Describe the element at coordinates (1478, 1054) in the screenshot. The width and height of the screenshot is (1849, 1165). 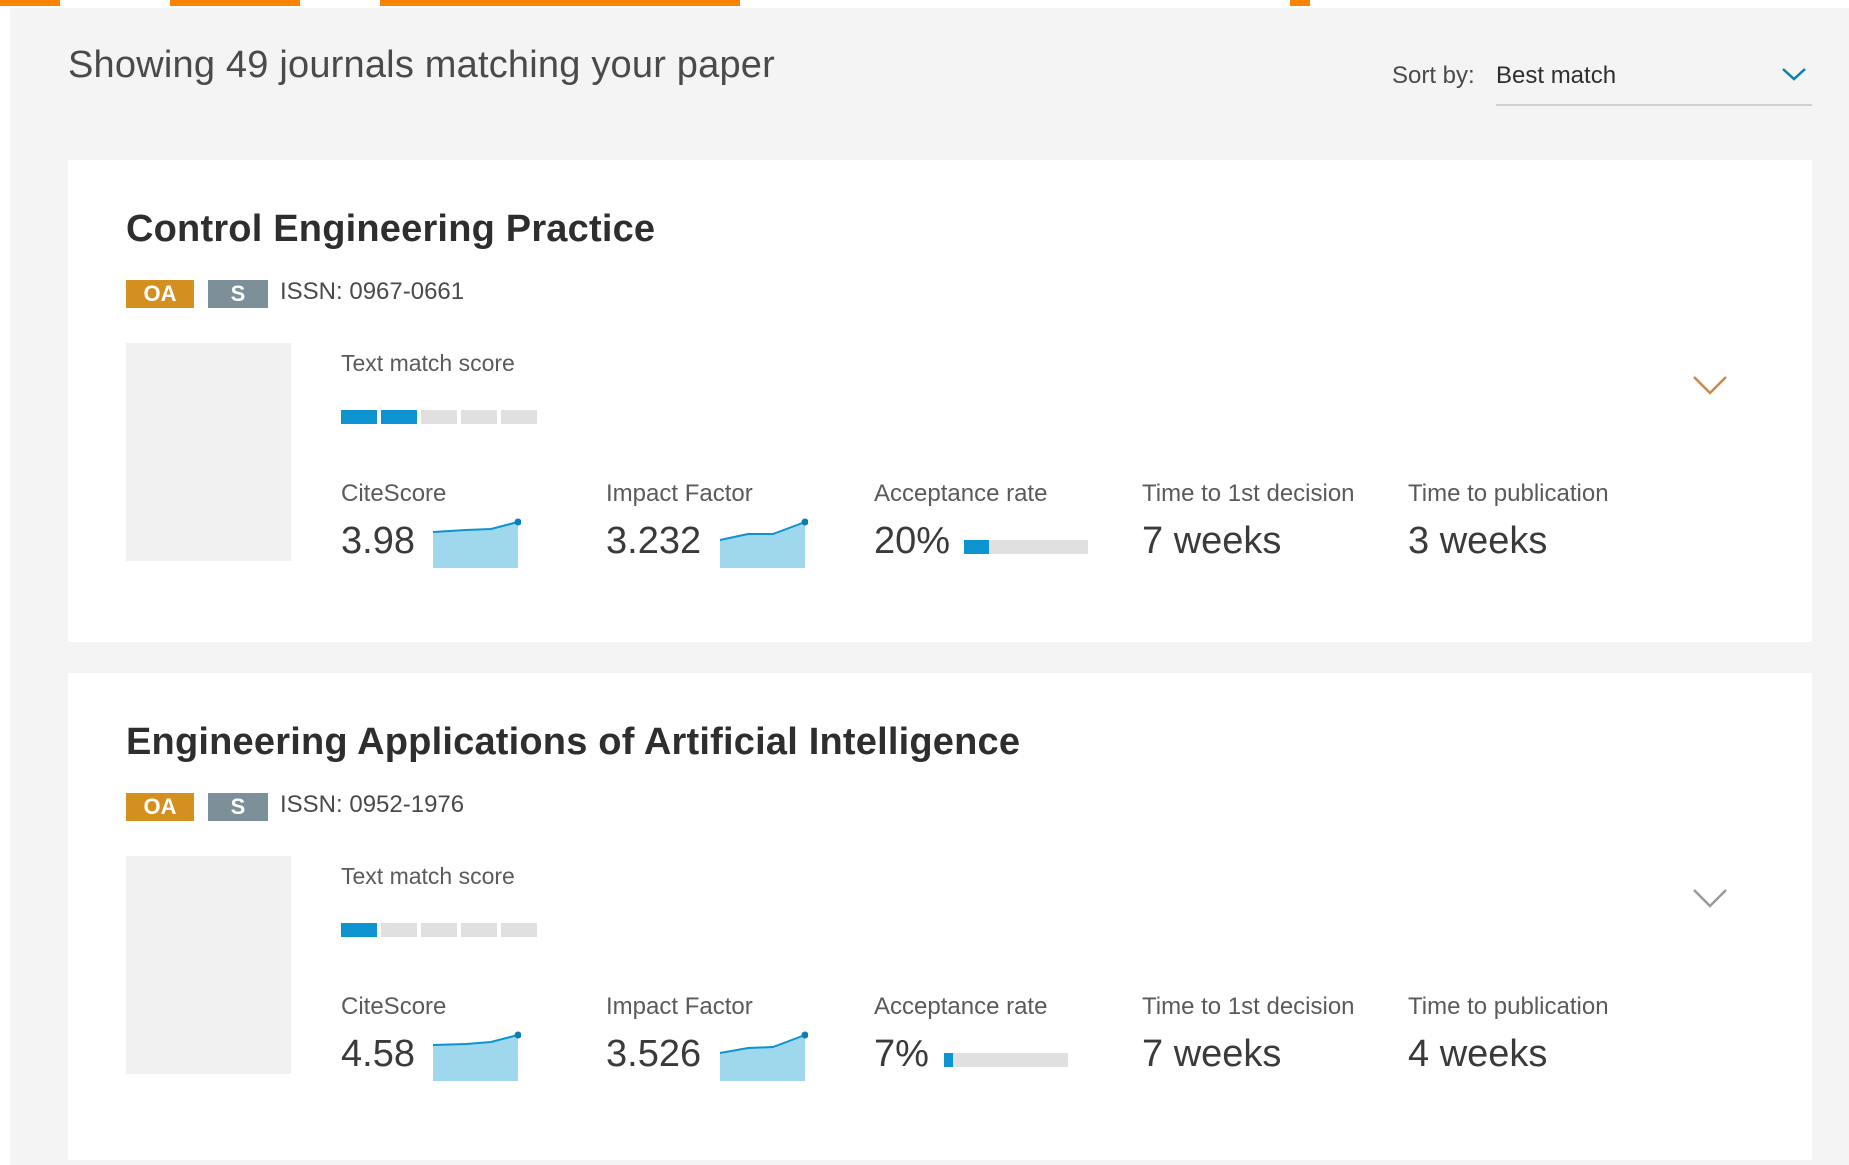
I see `time-to-publication-value: 4 weeks` at that location.